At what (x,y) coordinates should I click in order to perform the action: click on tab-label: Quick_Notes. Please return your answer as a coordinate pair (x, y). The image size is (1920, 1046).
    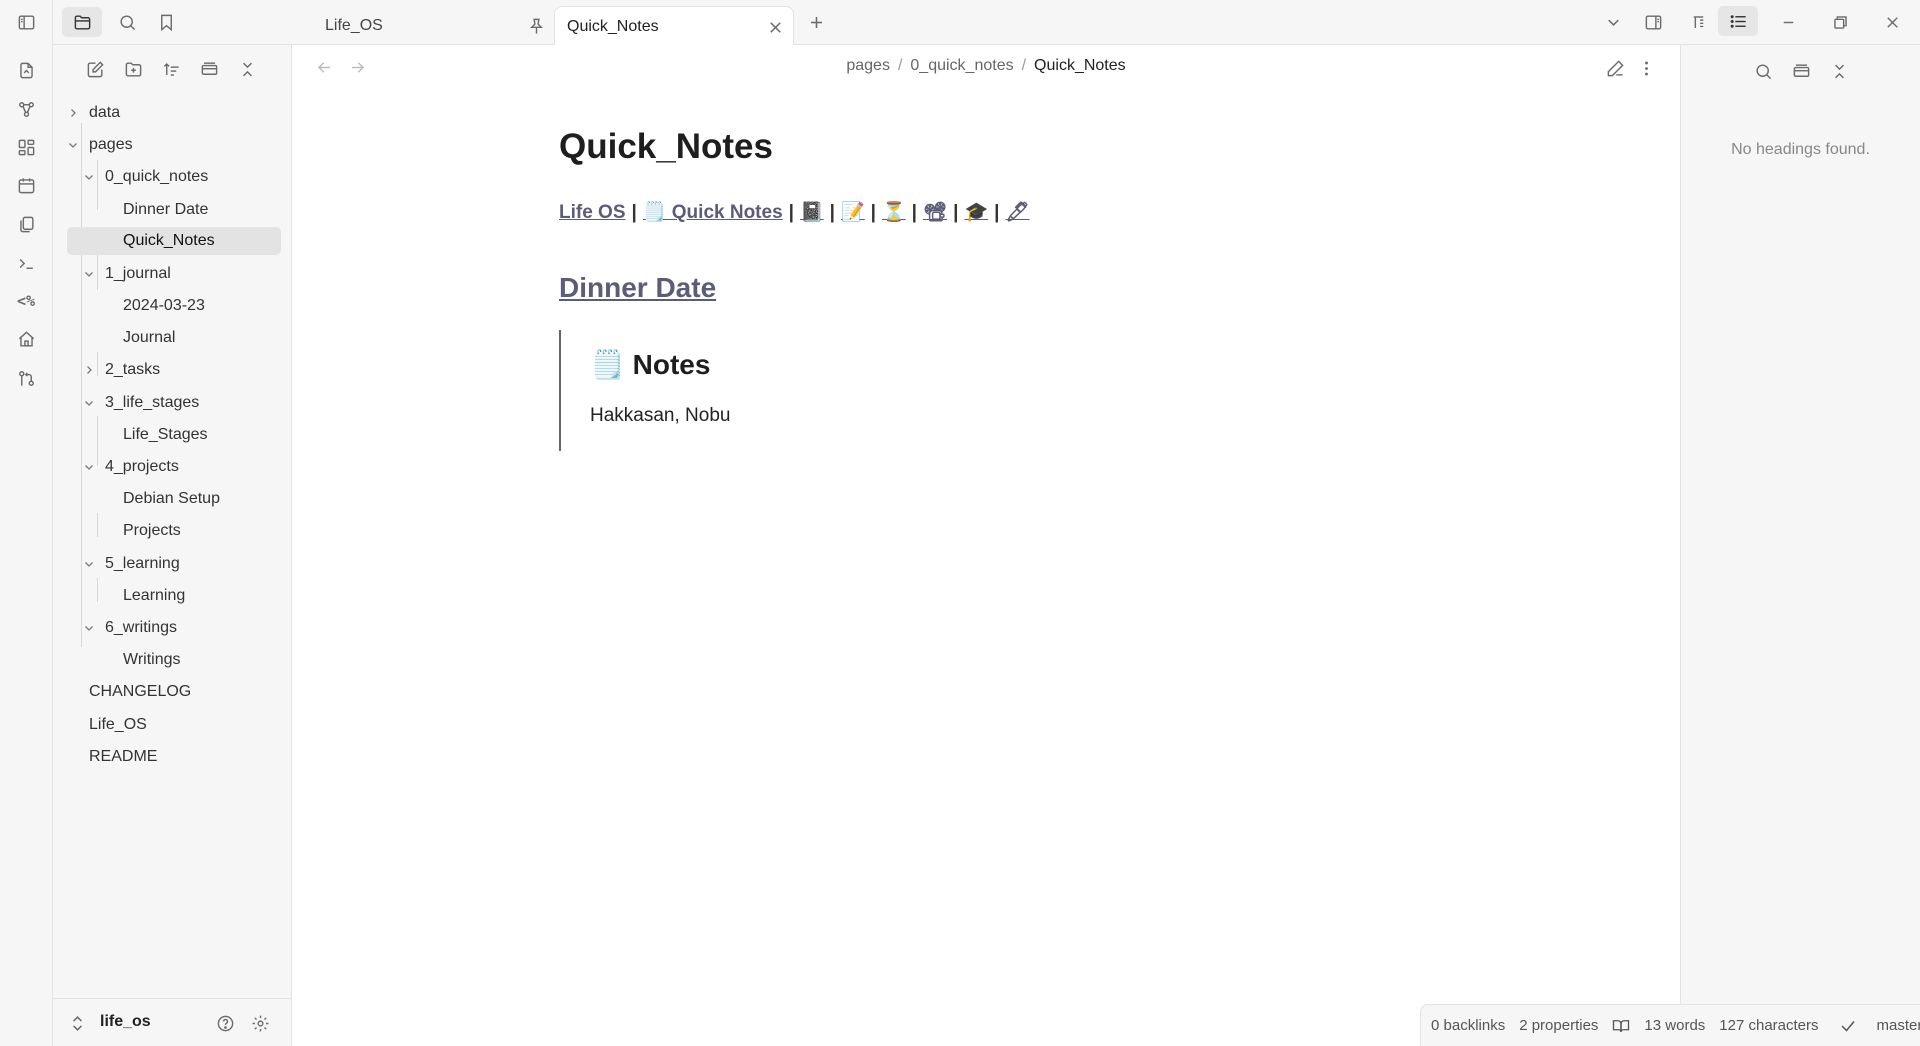
    Looking at the image, I should click on (613, 26).